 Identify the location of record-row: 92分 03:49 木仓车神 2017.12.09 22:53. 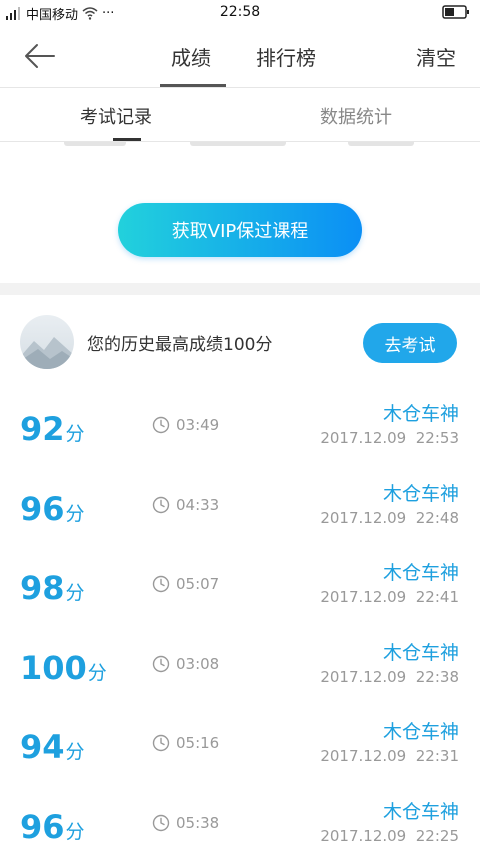
(240, 431).